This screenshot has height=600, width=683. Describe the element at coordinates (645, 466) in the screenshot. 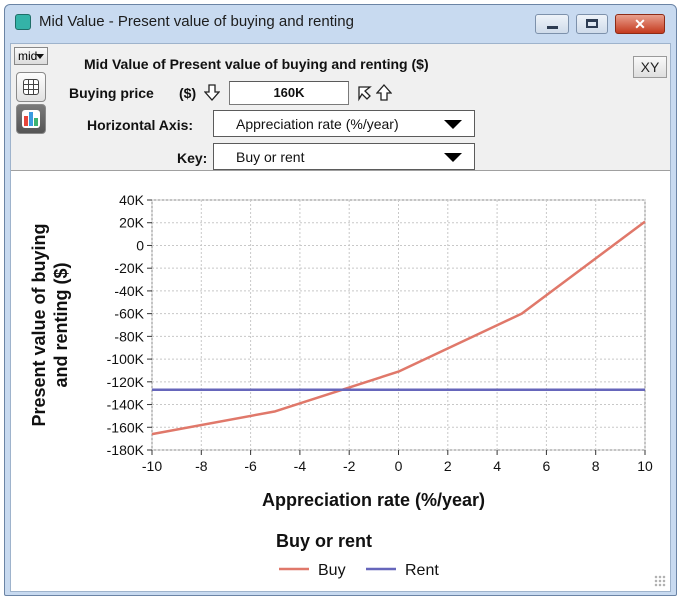

I see `x-tick-label: 10` at that location.